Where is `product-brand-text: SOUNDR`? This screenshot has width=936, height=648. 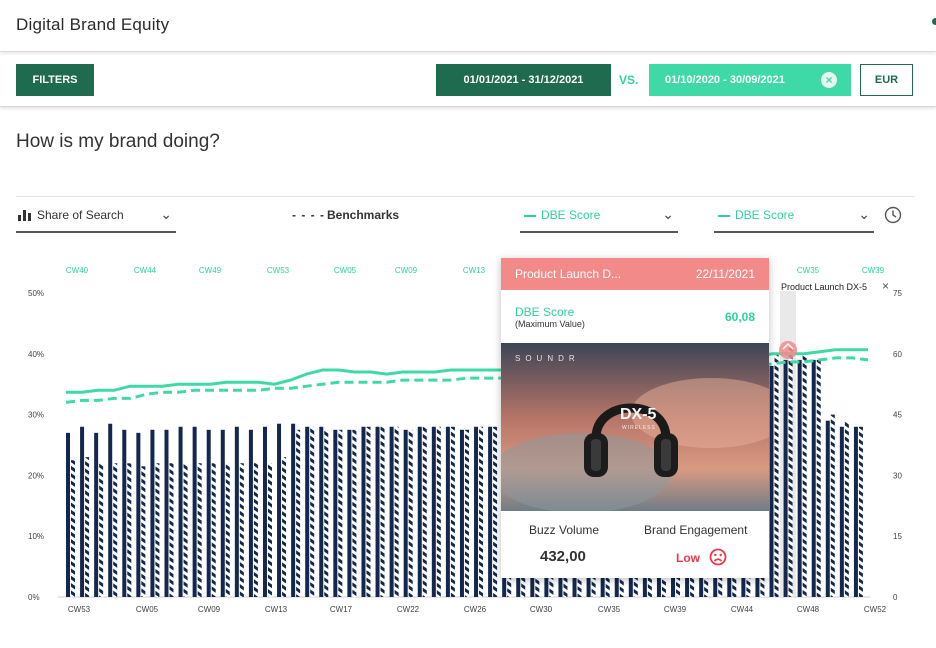 product-brand-text: SOUNDR is located at coordinates (547, 358).